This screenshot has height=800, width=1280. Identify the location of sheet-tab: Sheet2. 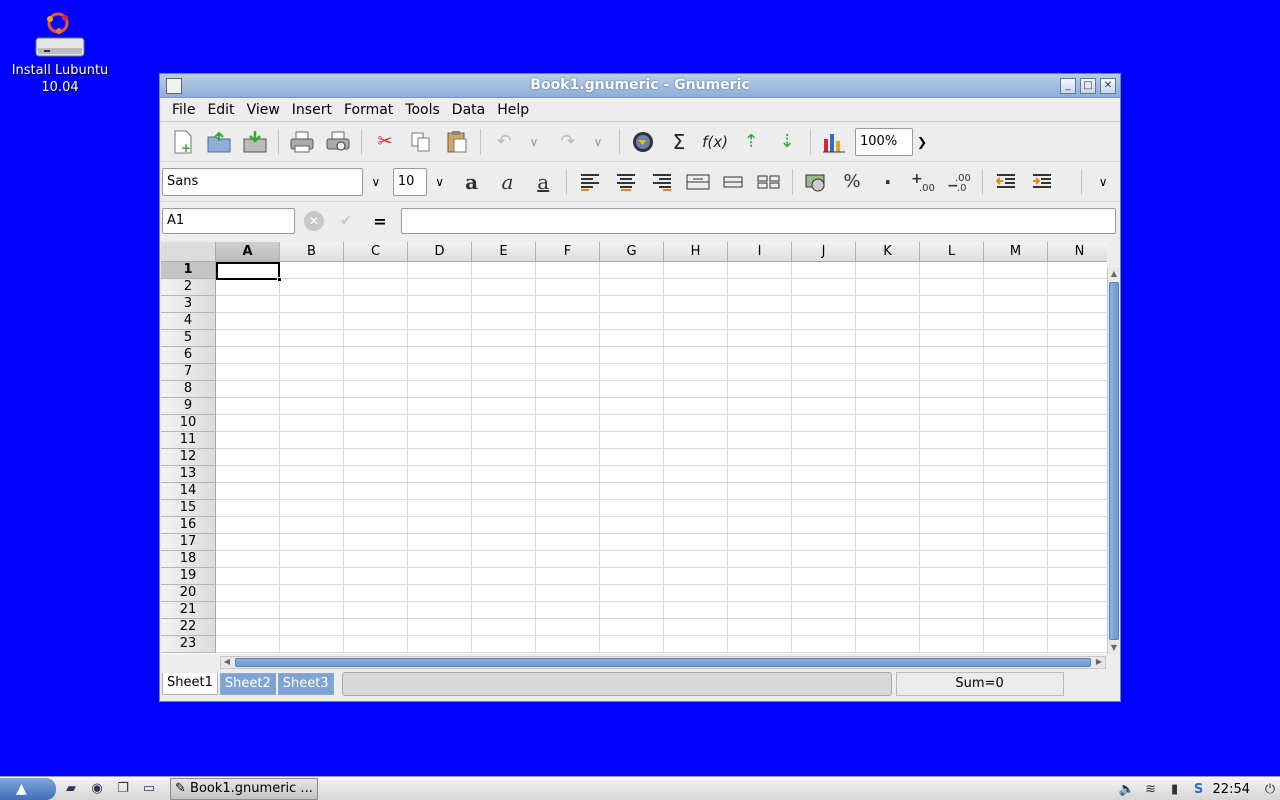
(247, 684).